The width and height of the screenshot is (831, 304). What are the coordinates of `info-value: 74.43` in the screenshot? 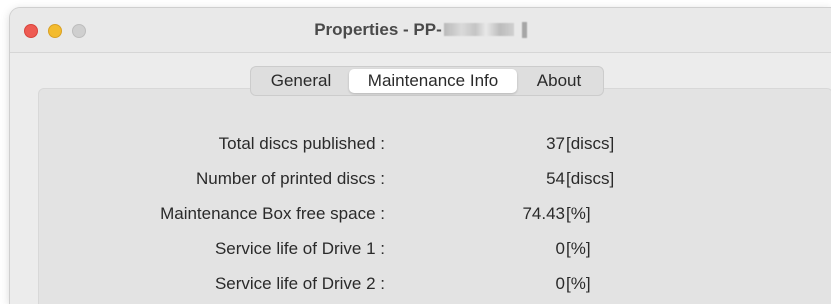 It's located at (543, 213).